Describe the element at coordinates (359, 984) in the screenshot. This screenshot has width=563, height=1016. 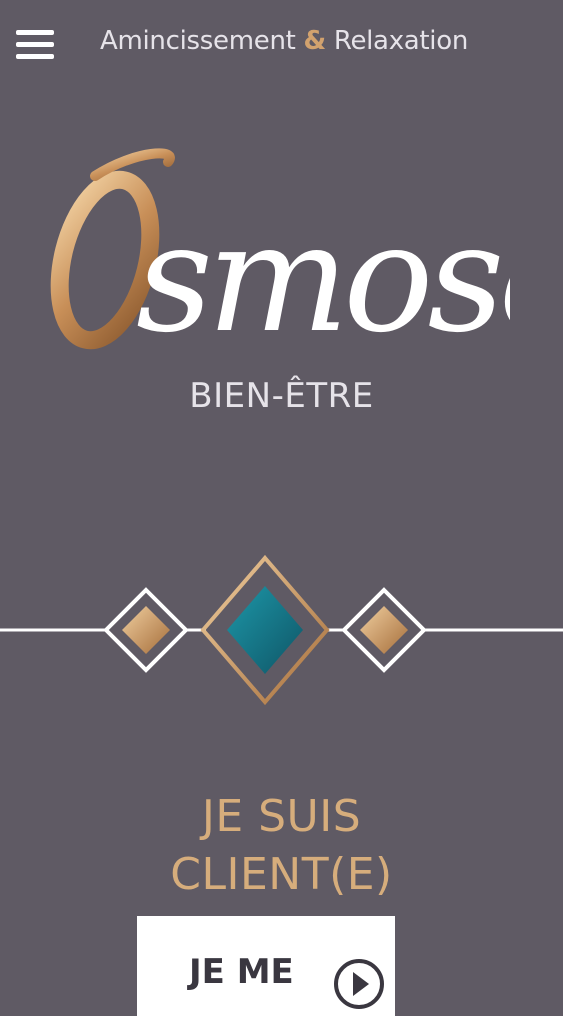
I see `play-circle-icon` at that location.